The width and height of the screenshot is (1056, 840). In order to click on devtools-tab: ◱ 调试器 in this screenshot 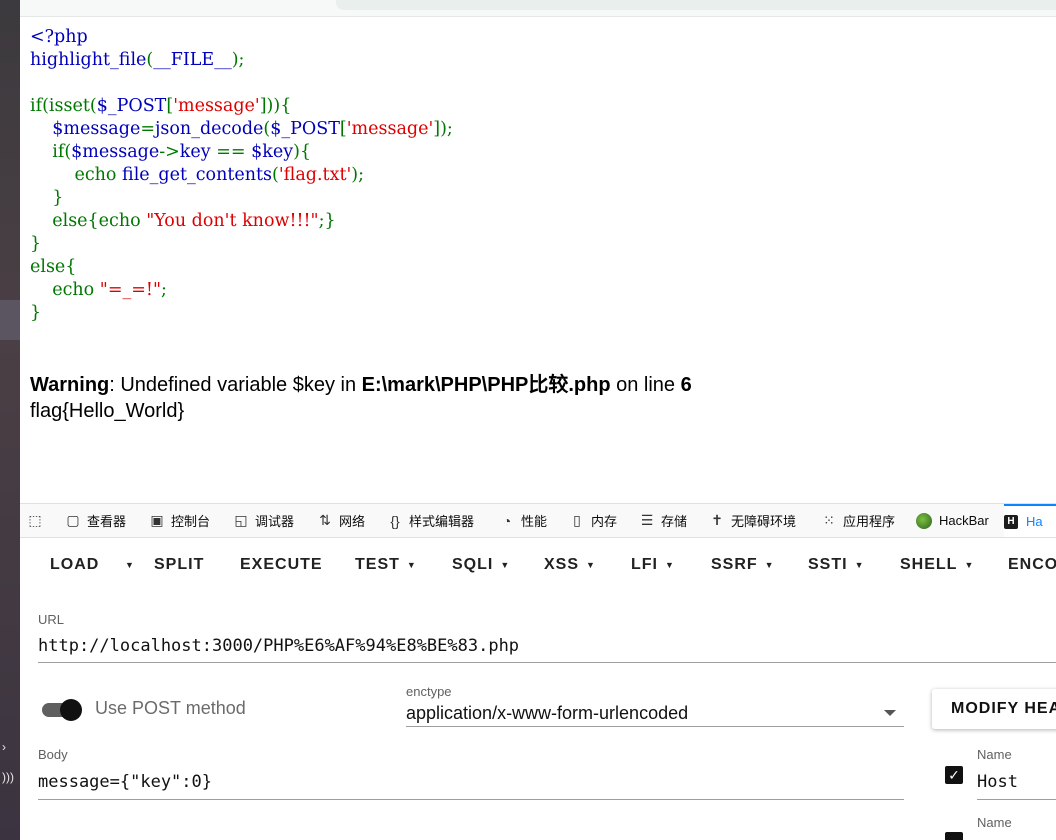, I will do `click(263, 520)`.